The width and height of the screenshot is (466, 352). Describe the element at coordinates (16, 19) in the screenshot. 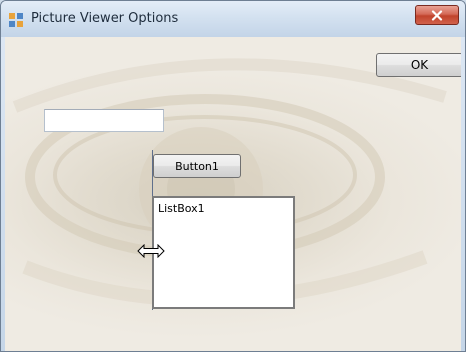

I see `app-icon` at that location.